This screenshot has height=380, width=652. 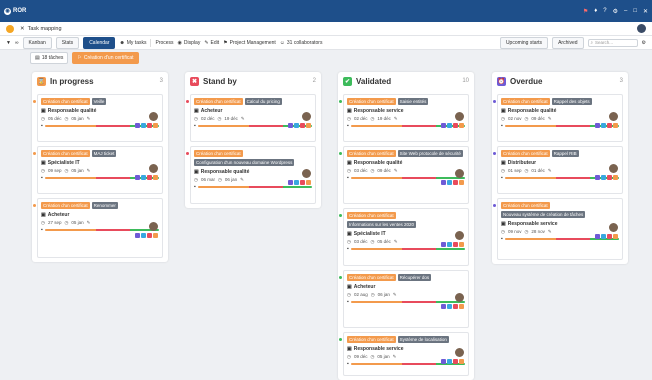 I want to click on project-button: ⚑ Project Management, so click(x=249, y=43).